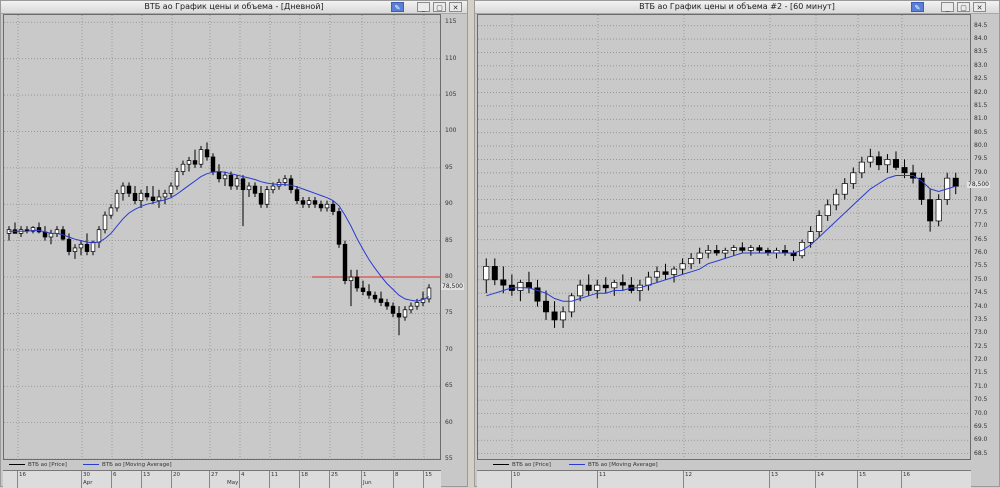  I want to click on y-tick-label: 73.0, so click(981, 333).